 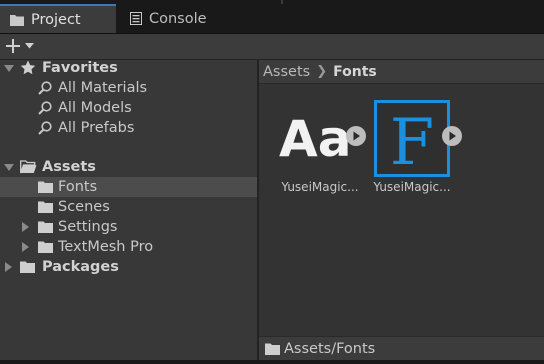 I want to click on breadcrumb-assets: Assets, so click(x=286, y=72).